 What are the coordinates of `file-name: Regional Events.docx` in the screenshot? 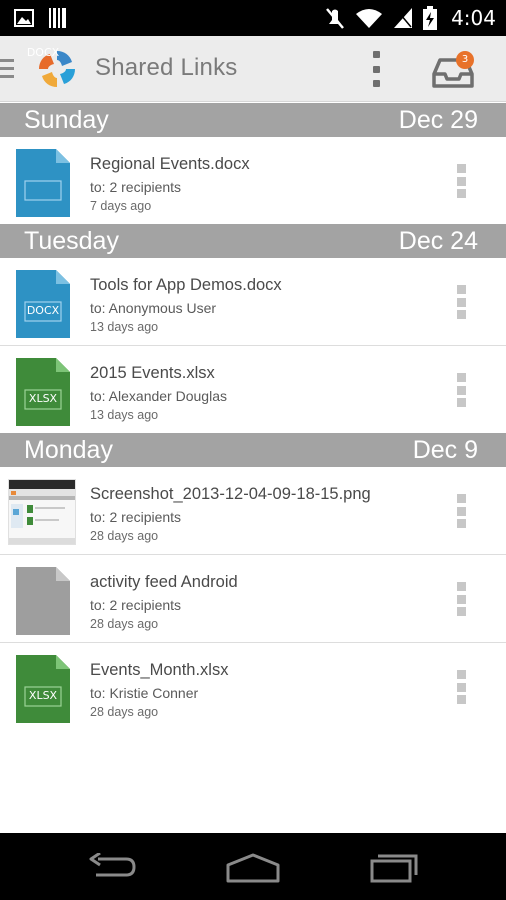 It's located at (170, 164).